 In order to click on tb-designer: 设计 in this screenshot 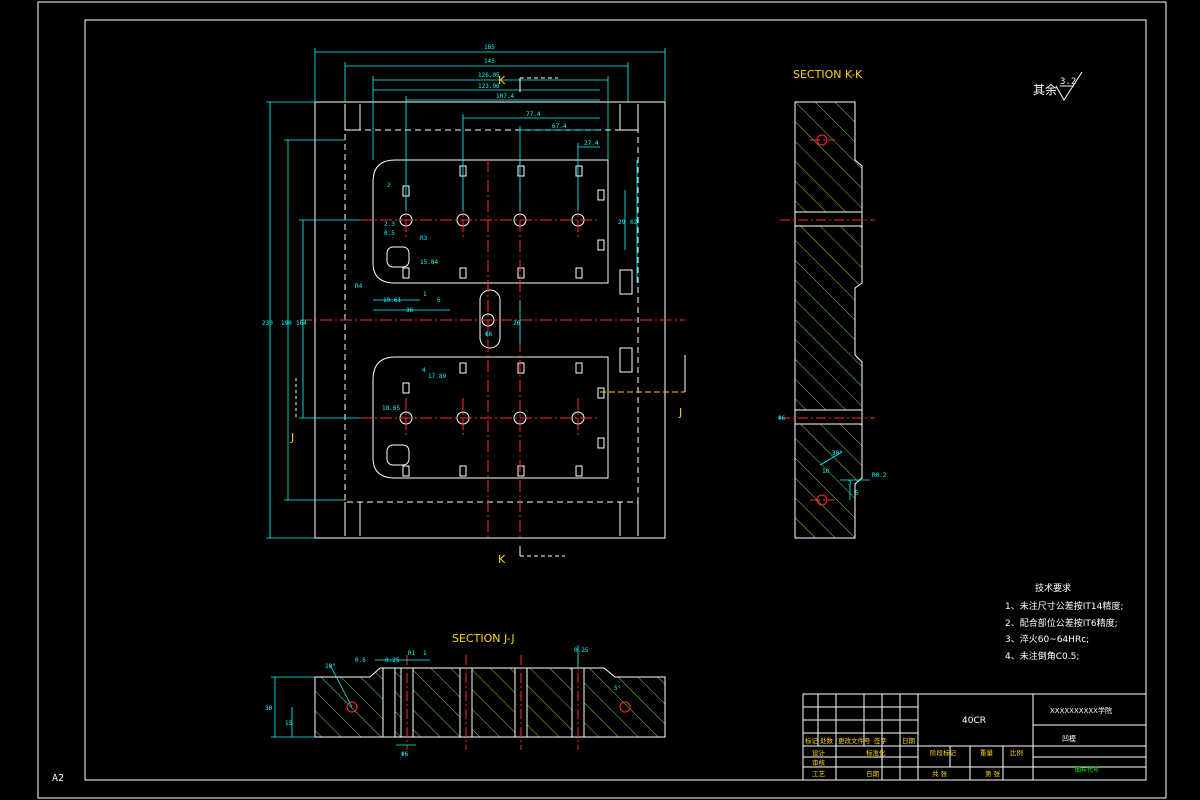, I will do `click(819, 752)`.